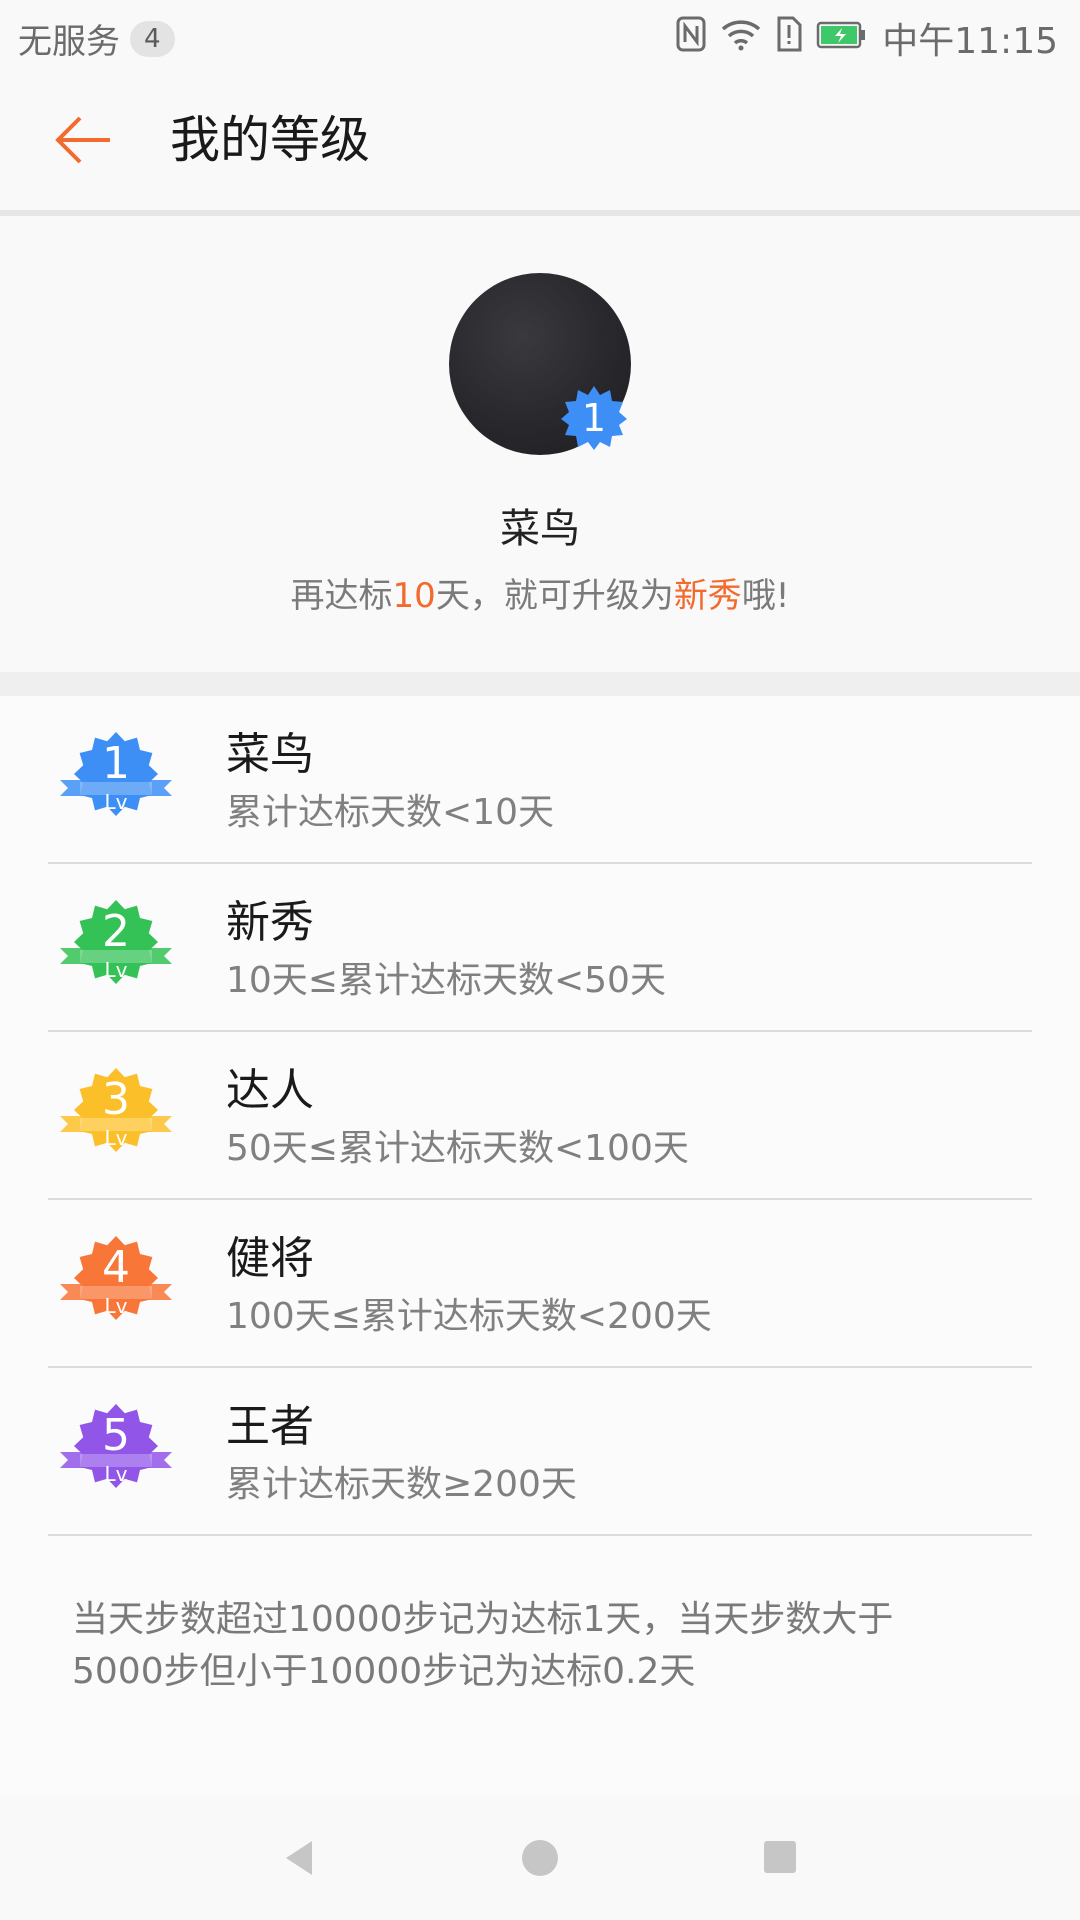 The image size is (1080, 1920). I want to click on avatar-level-number: 1, so click(594, 418).